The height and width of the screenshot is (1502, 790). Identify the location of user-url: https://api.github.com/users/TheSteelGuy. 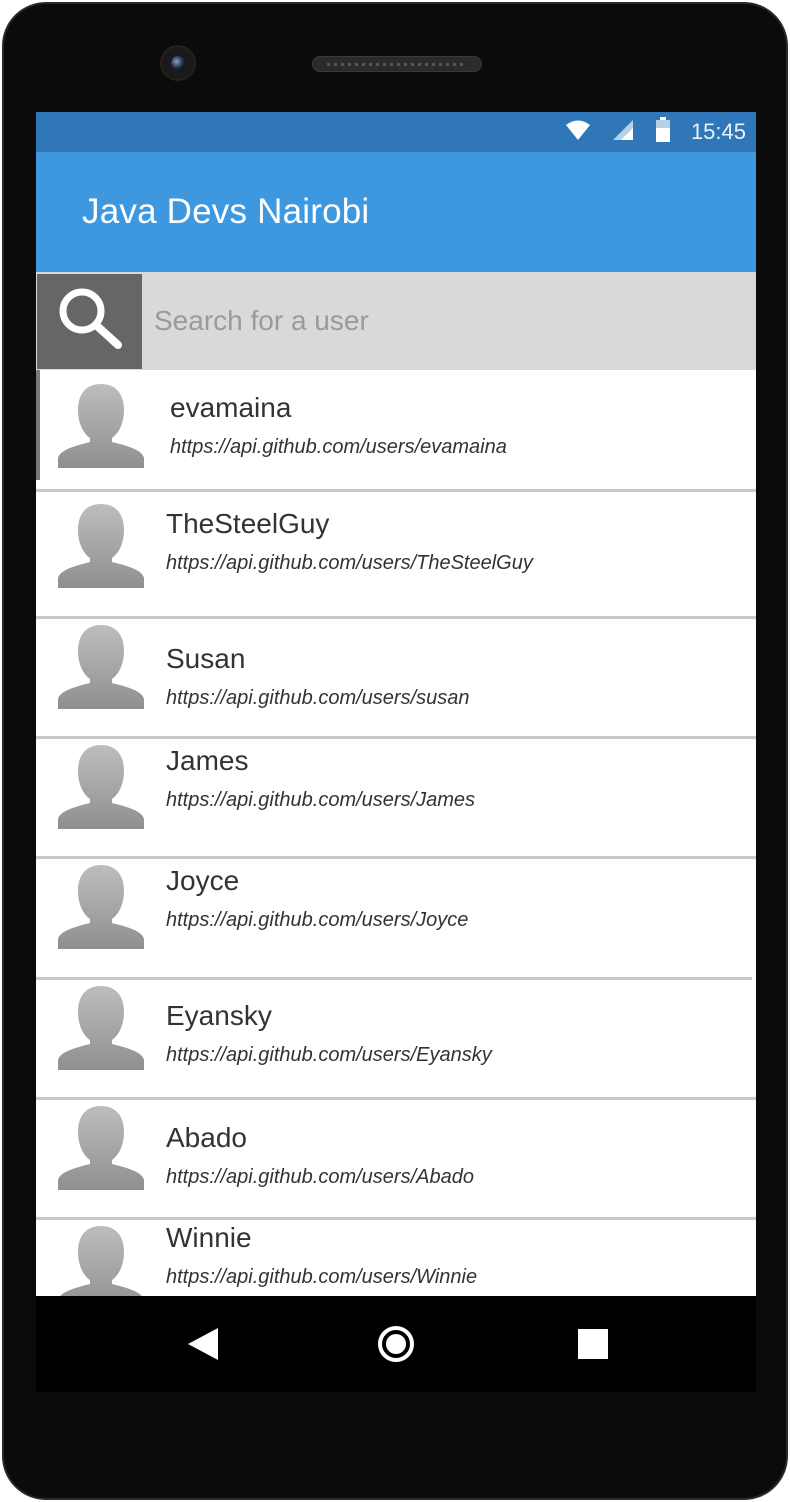
(349, 563).